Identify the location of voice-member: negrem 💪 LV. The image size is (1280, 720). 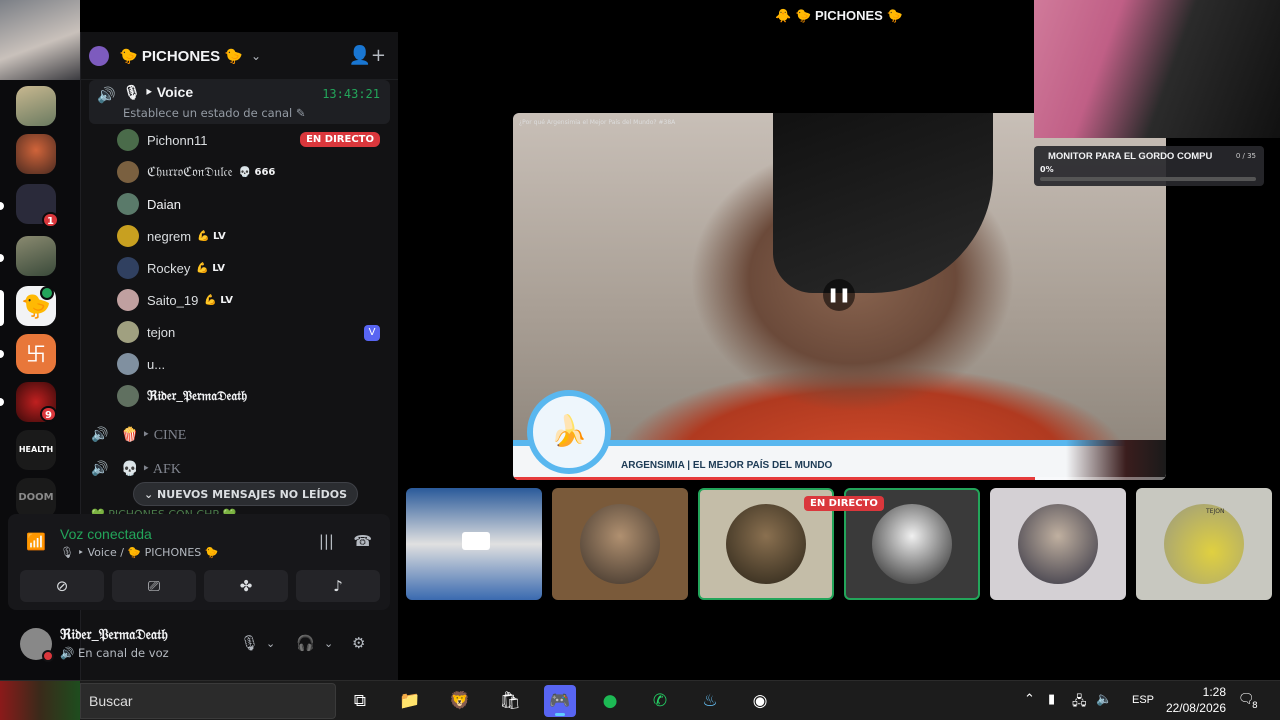
(239, 236).